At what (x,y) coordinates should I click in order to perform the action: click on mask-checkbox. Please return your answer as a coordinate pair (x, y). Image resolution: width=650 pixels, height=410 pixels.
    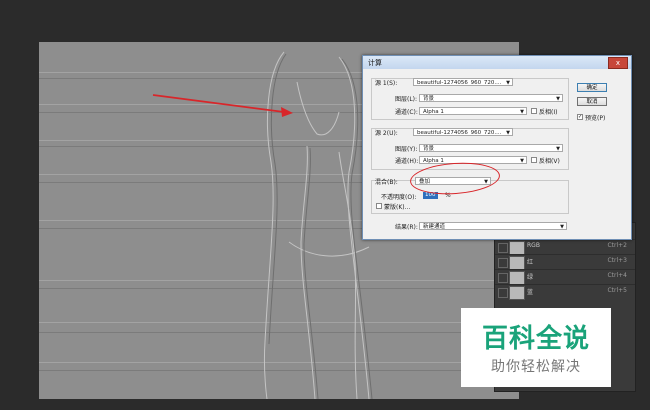
    Looking at the image, I should click on (379, 206).